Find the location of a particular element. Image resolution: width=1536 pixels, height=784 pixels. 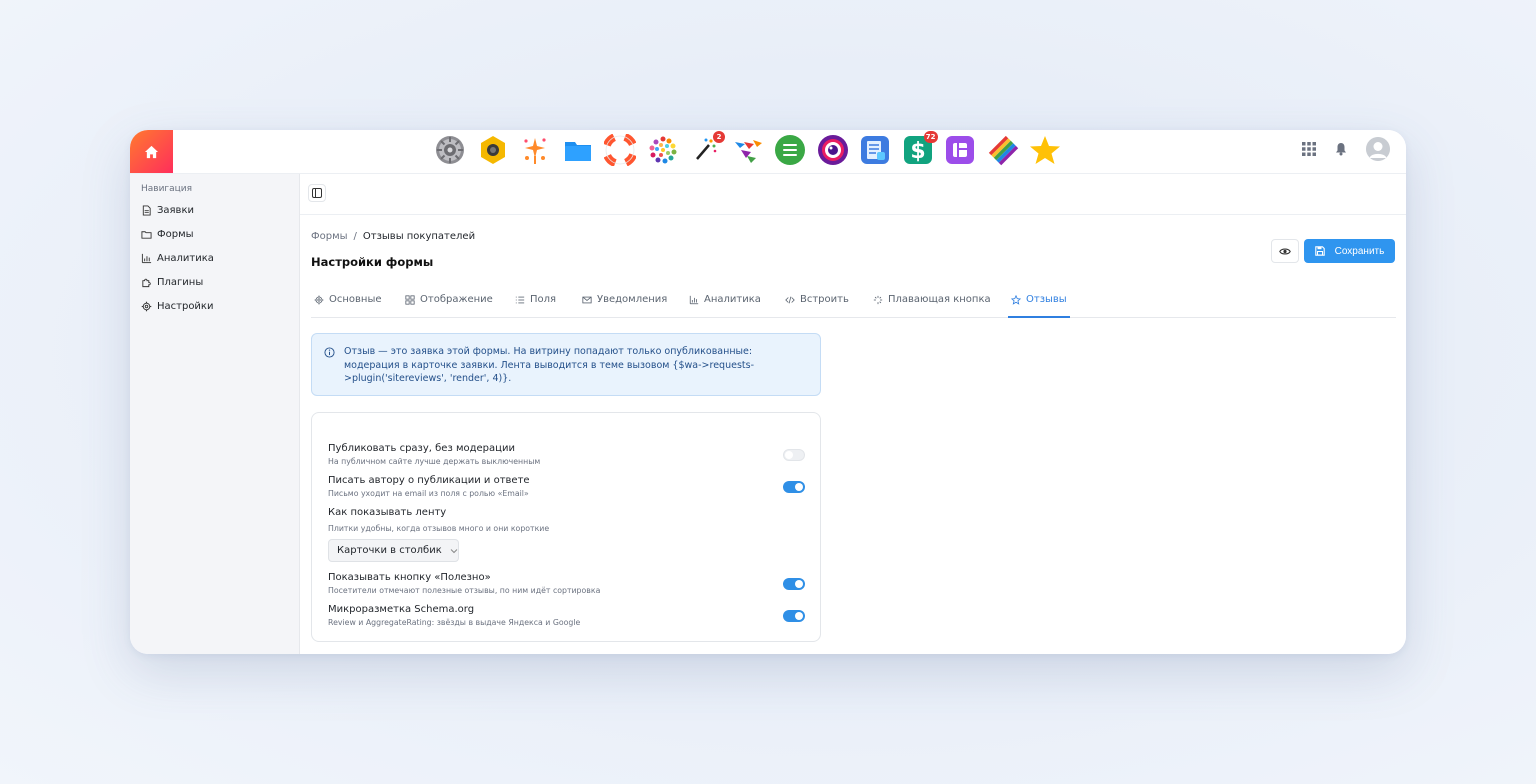

publish-toggle is located at coordinates (794, 455).